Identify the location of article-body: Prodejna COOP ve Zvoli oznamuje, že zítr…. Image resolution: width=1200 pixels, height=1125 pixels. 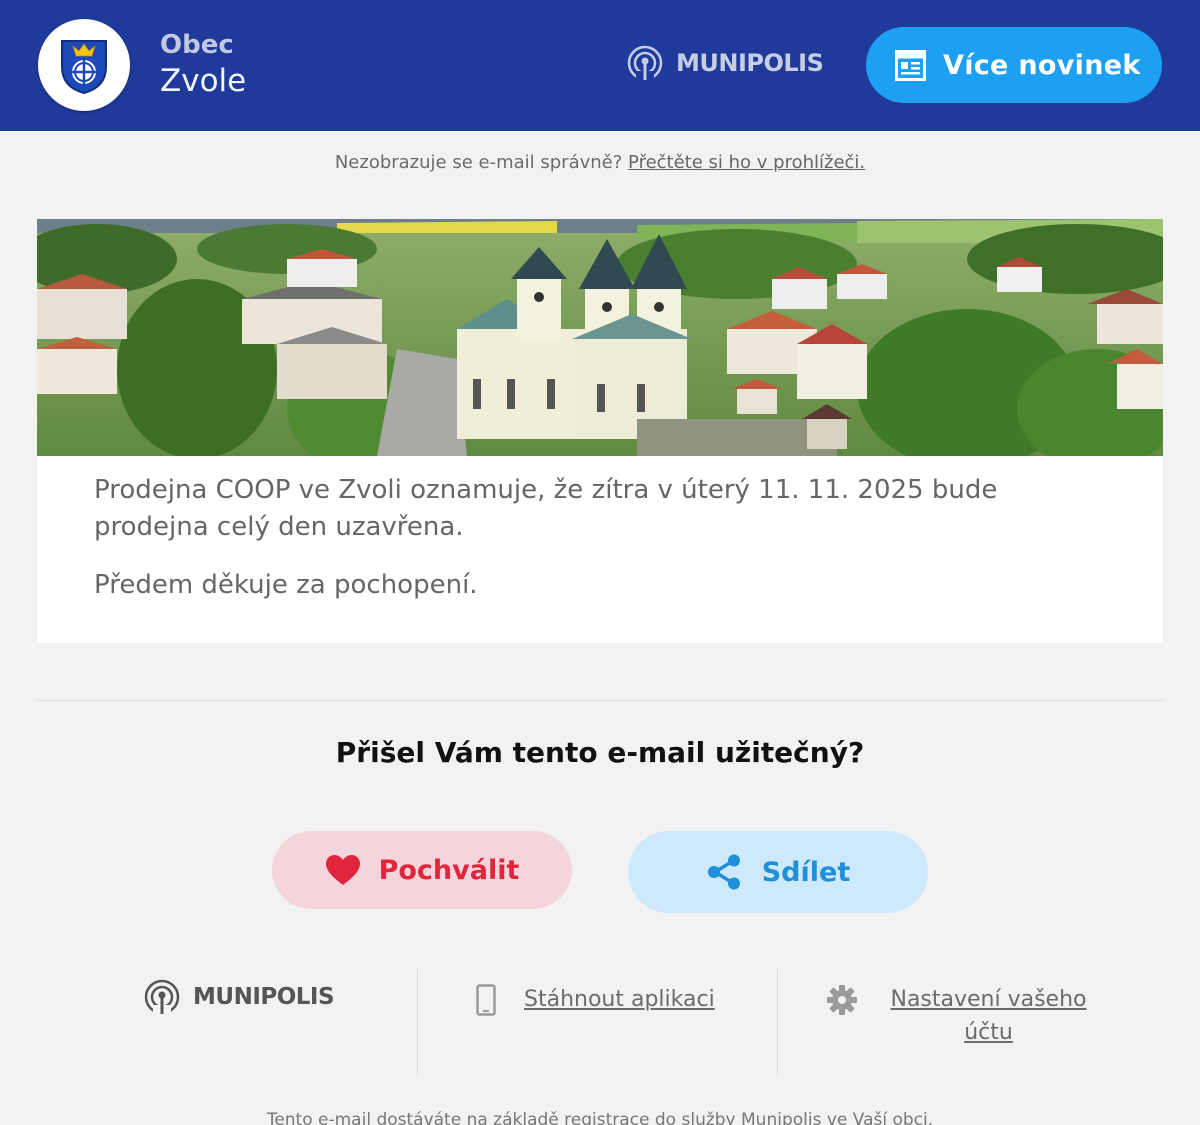
(546, 508).